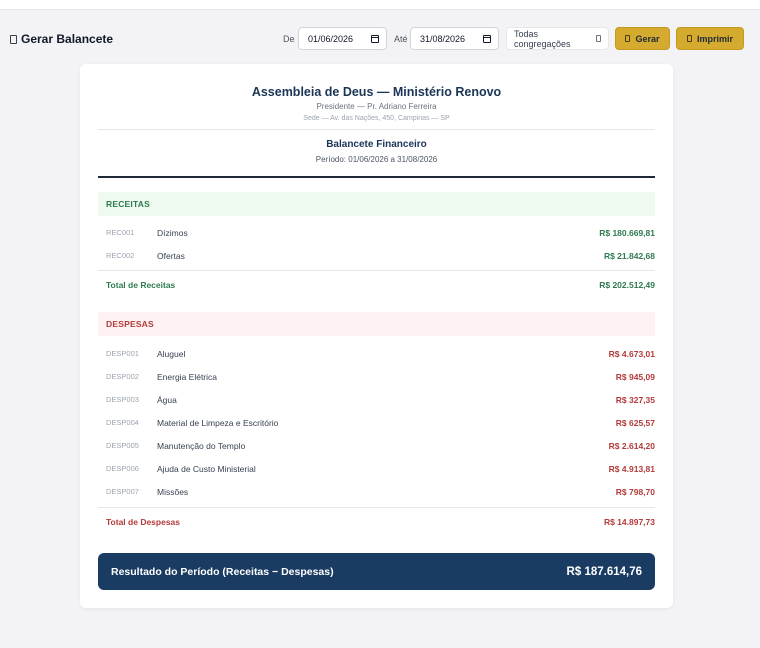  What do you see at coordinates (631, 468) in the screenshot?
I see `account-value: R$ 4.913,81` at bounding box center [631, 468].